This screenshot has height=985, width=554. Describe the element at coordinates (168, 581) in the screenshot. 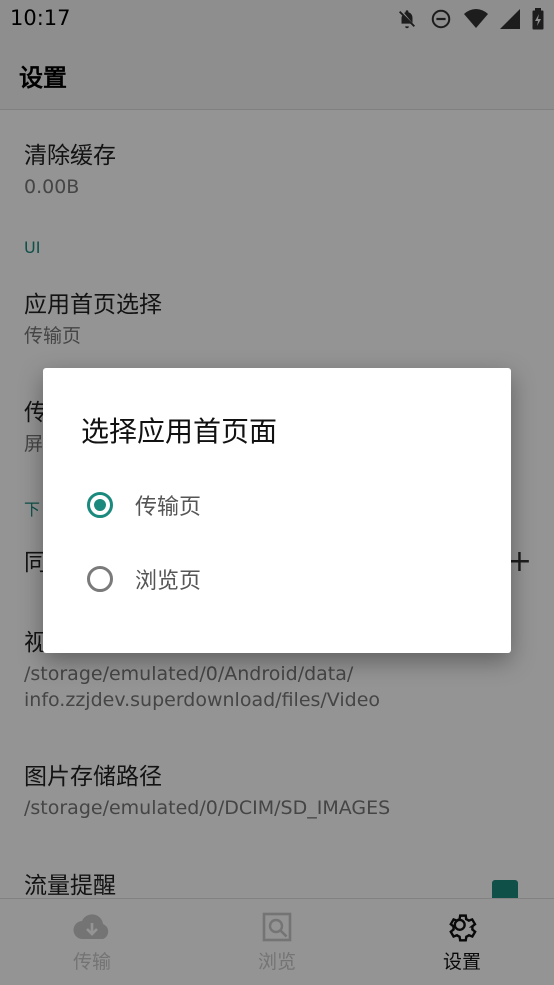

I see `option-label: 浏览页` at that location.